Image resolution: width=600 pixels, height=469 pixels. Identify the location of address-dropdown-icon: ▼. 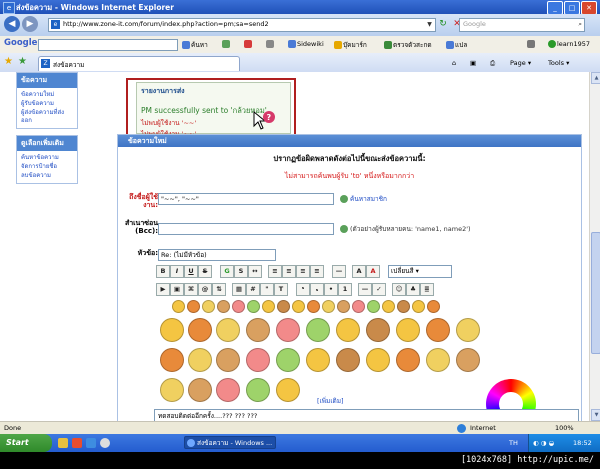
(429, 24).